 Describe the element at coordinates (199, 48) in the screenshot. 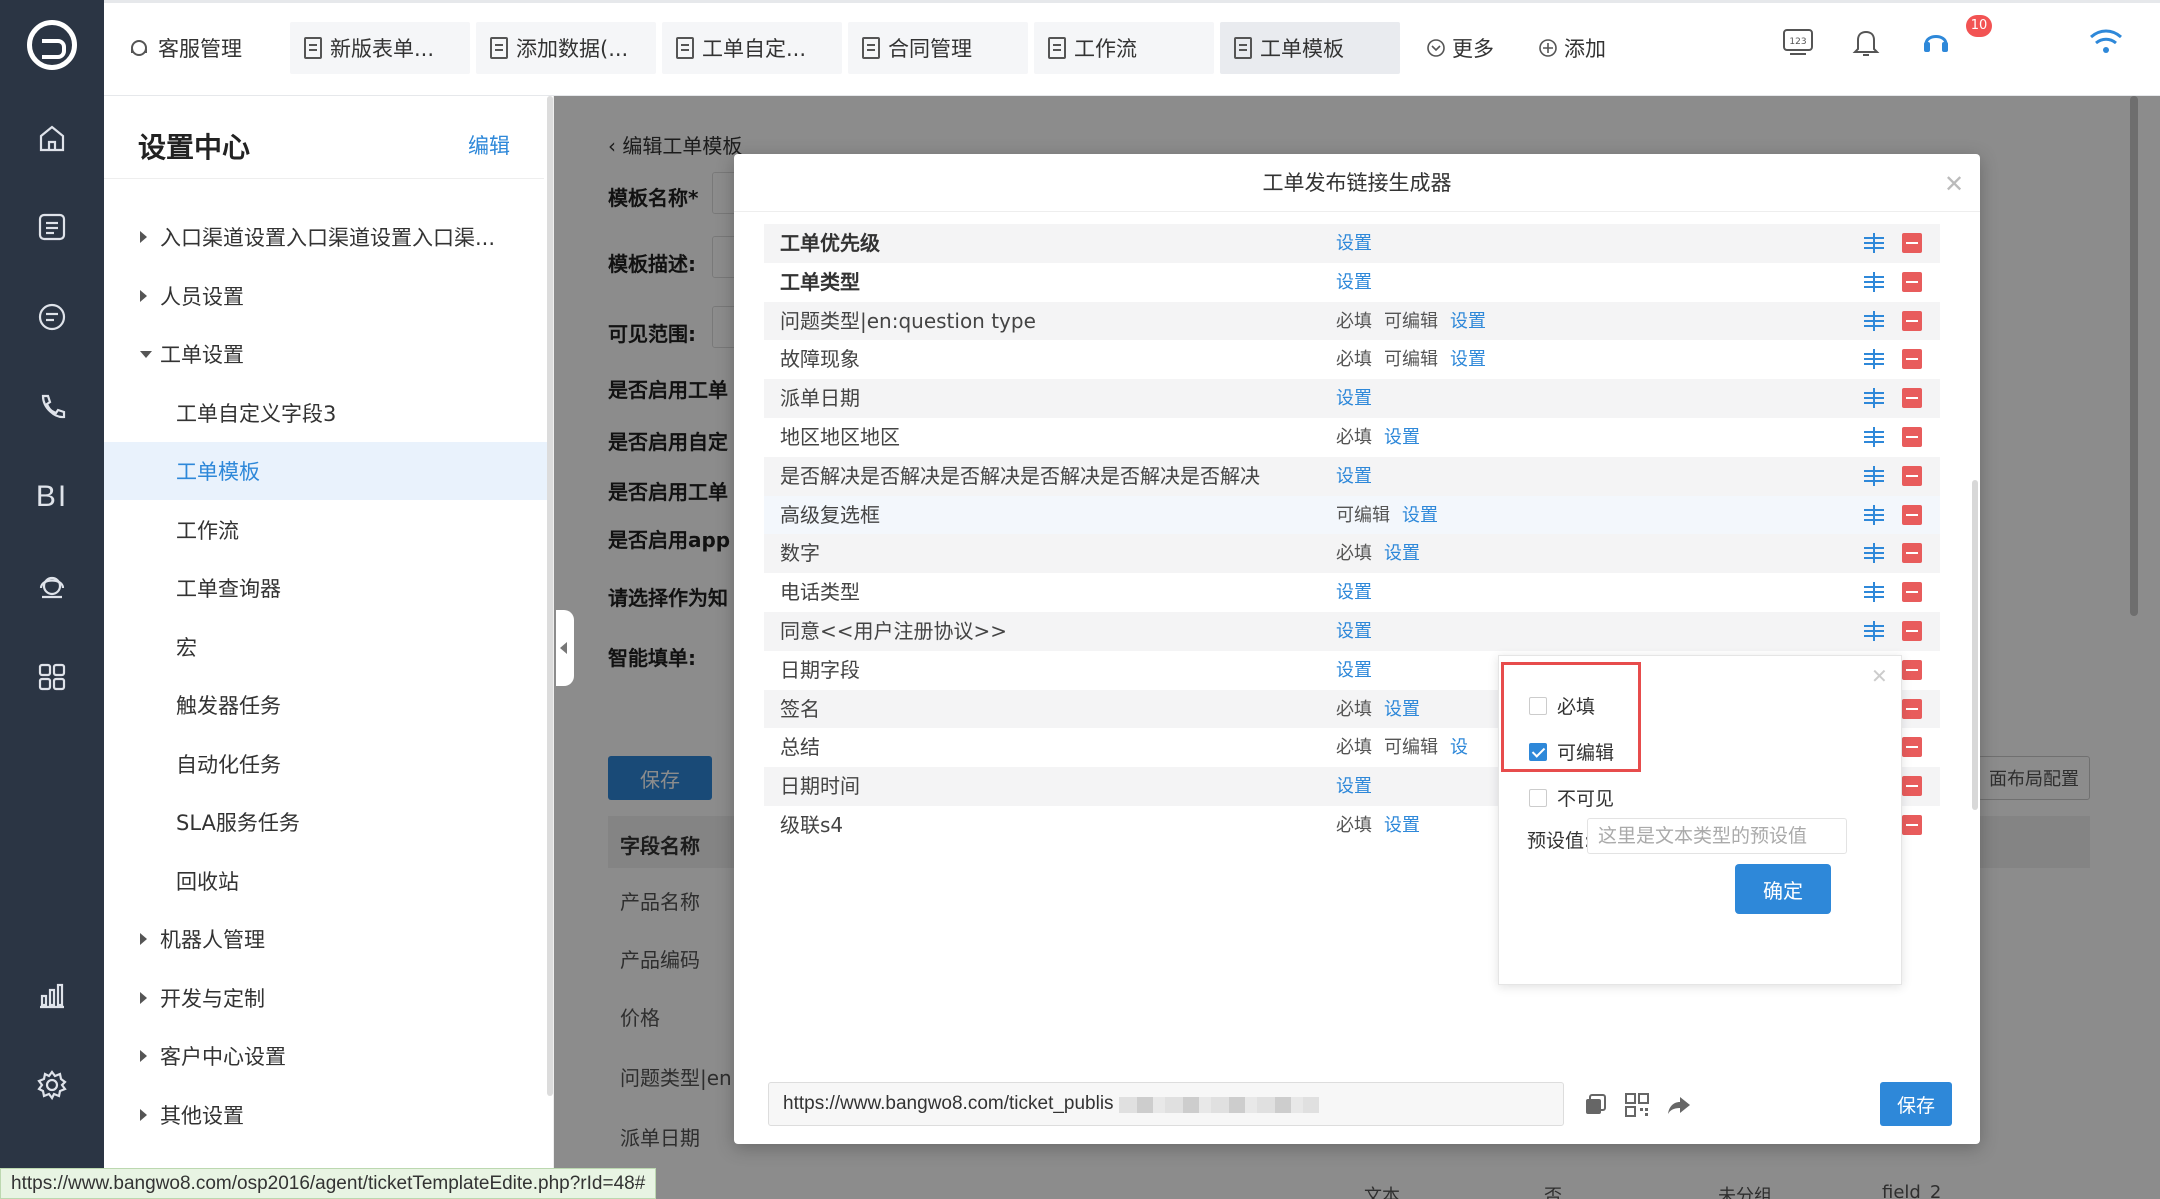

I see `tab-customer-service: 客服管理` at that location.